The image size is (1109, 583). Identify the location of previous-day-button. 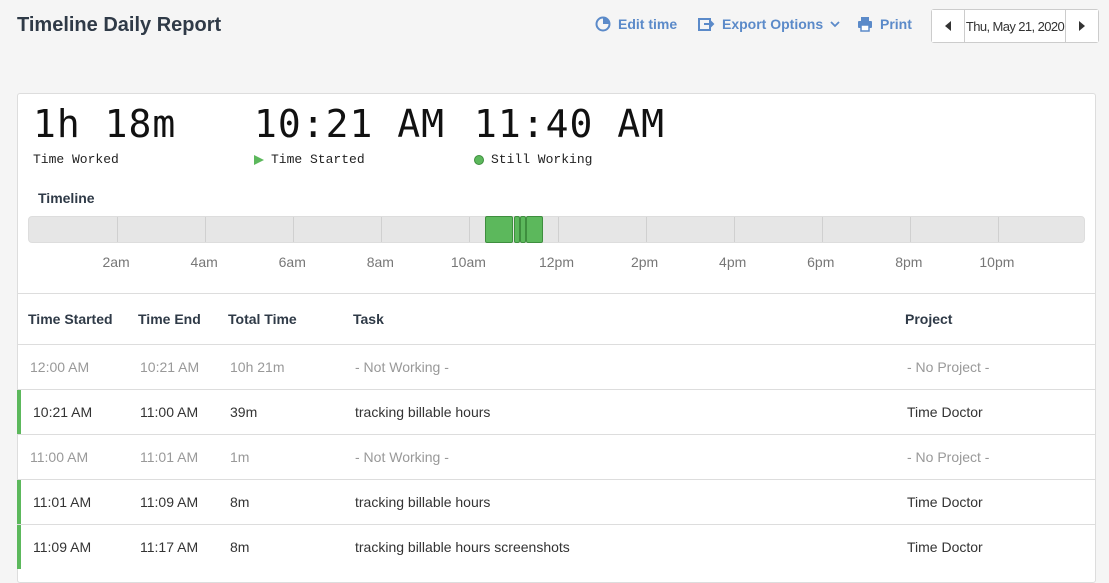
(948, 26).